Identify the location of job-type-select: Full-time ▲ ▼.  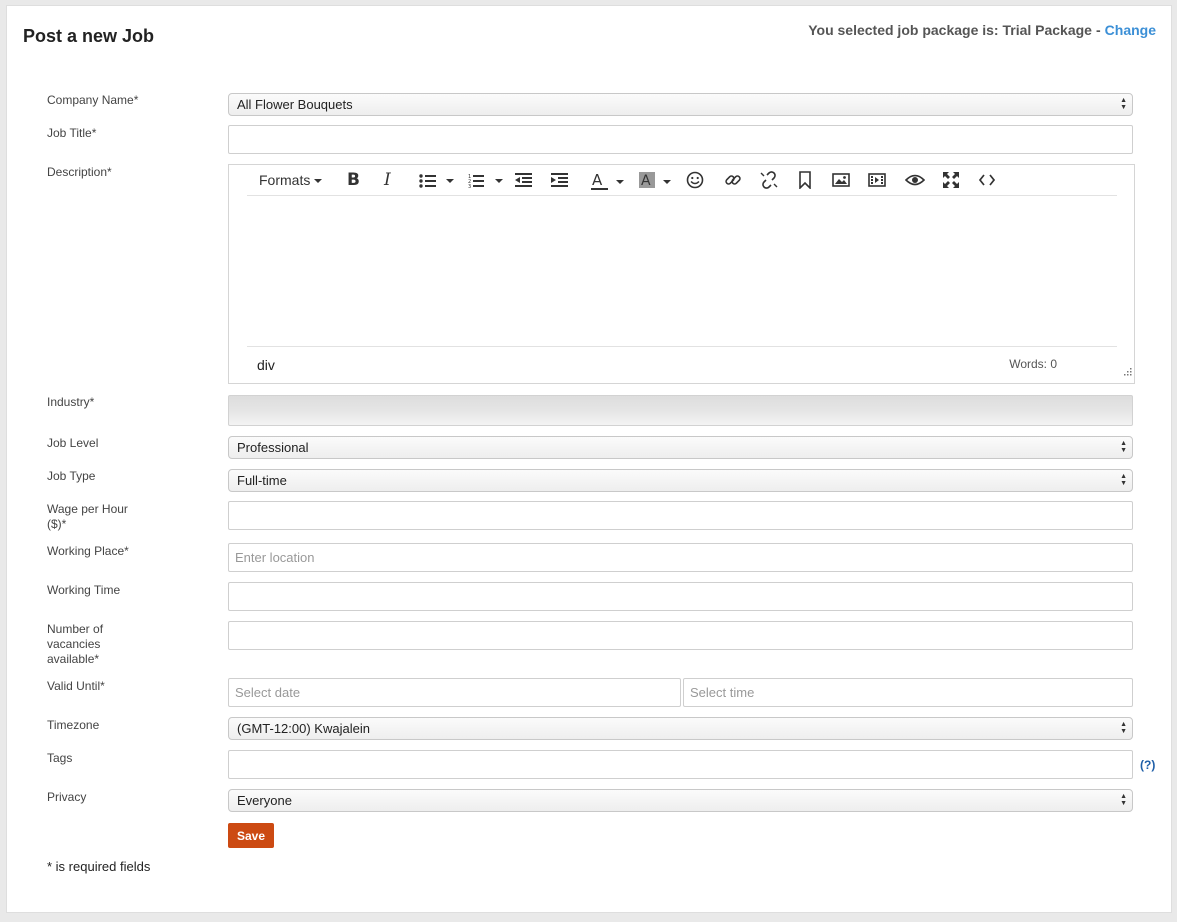
(680, 480).